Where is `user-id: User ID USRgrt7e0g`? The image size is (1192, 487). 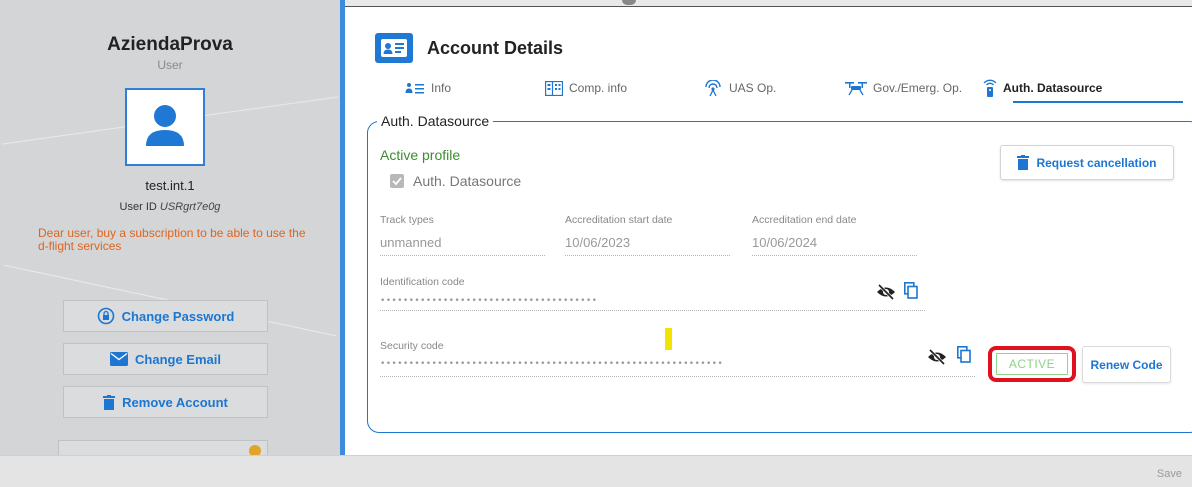 user-id: User ID USRgrt7e0g is located at coordinates (170, 207).